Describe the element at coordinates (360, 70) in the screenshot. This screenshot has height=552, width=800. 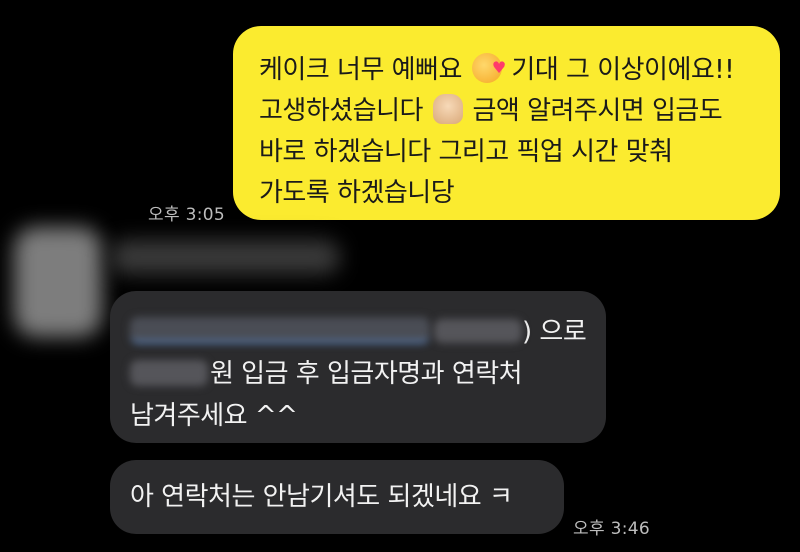
I see `message-text: 케이크 너무 예뻐요` at that location.